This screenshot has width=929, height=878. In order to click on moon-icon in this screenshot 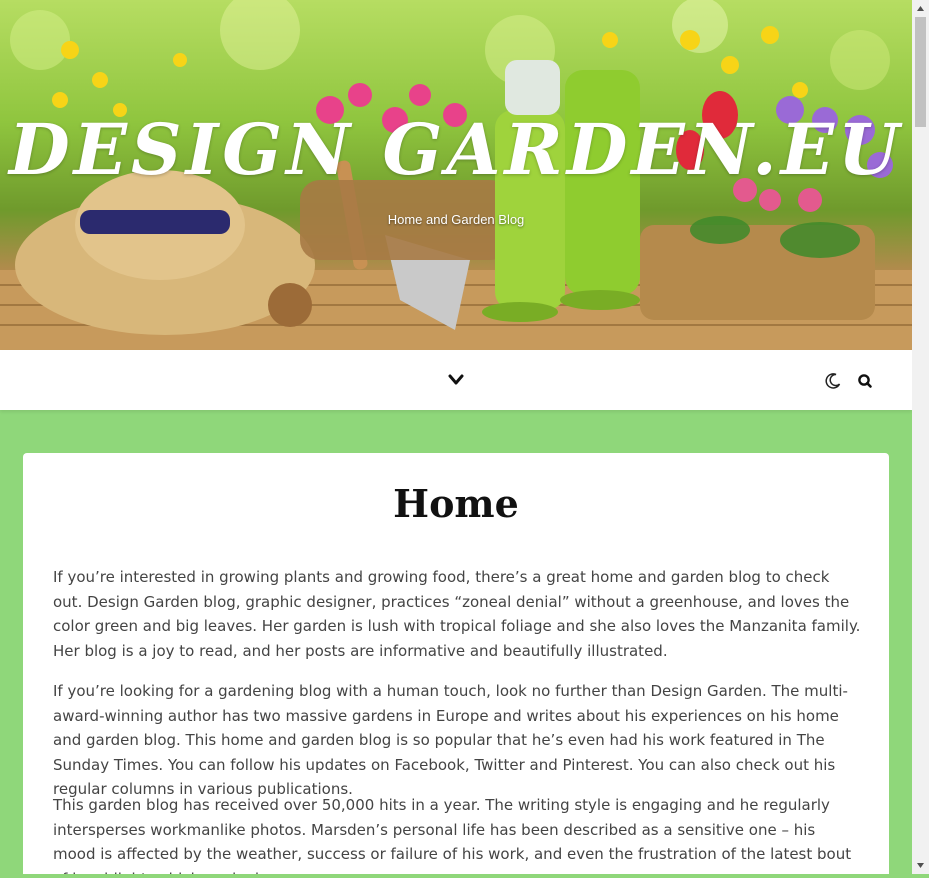, I will do `click(833, 381)`.